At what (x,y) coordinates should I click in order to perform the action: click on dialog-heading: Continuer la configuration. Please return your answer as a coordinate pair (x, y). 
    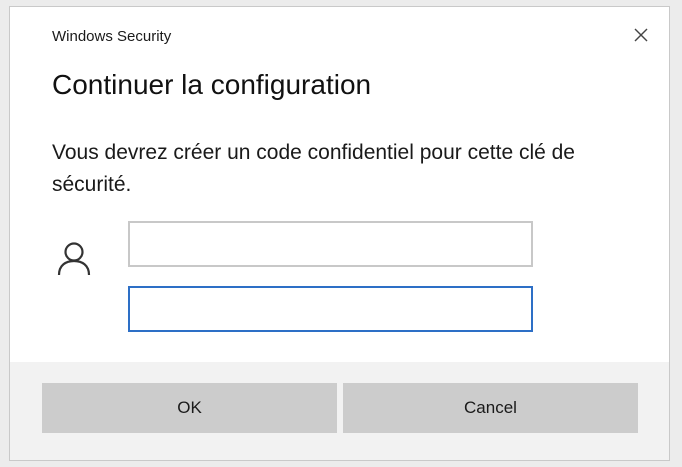
    Looking at the image, I should click on (212, 84).